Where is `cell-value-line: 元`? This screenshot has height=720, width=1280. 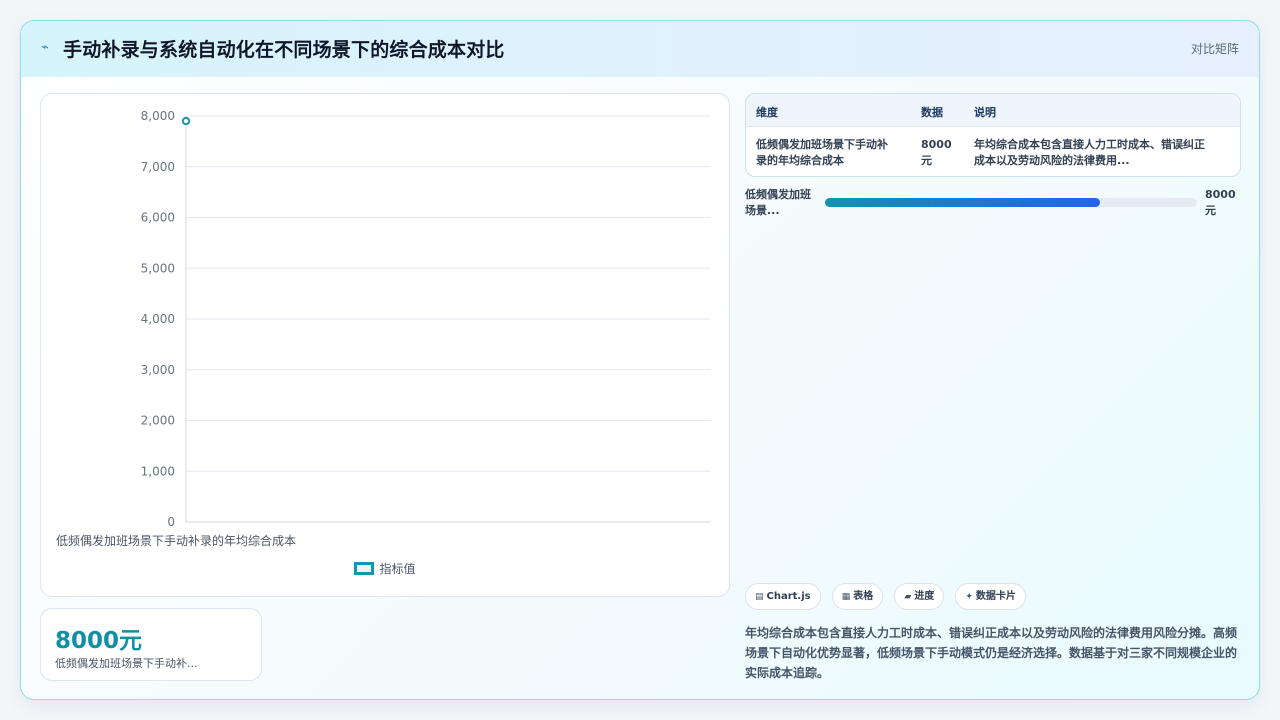 cell-value-line: 元 is located at coordinates (926, 160).